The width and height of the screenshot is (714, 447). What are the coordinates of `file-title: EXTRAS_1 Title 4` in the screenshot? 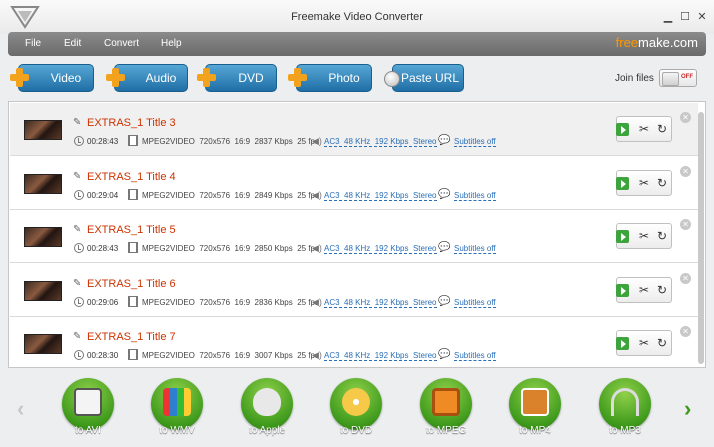 It's located at (131, 177).